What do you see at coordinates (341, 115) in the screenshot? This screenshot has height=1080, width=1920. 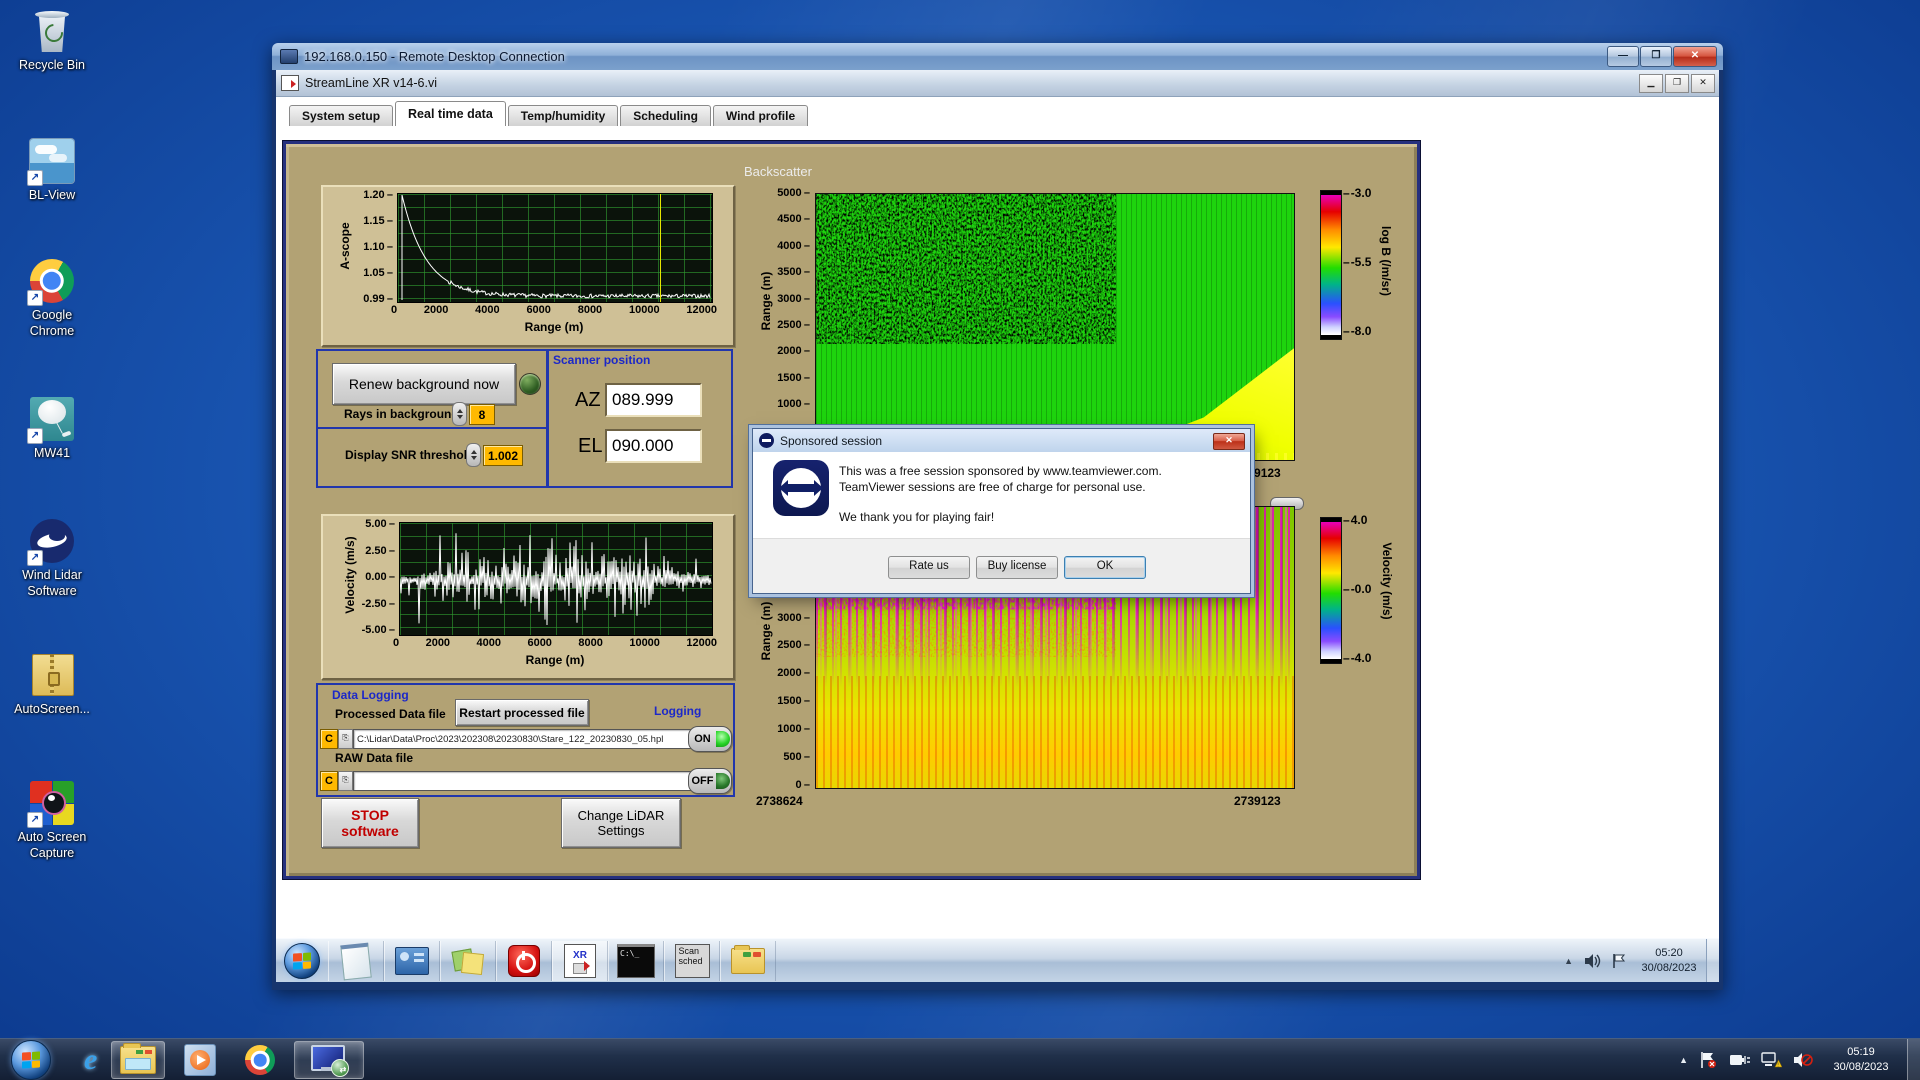 I see `tab-system-setup: System setup` at bounding box center [341, 115].